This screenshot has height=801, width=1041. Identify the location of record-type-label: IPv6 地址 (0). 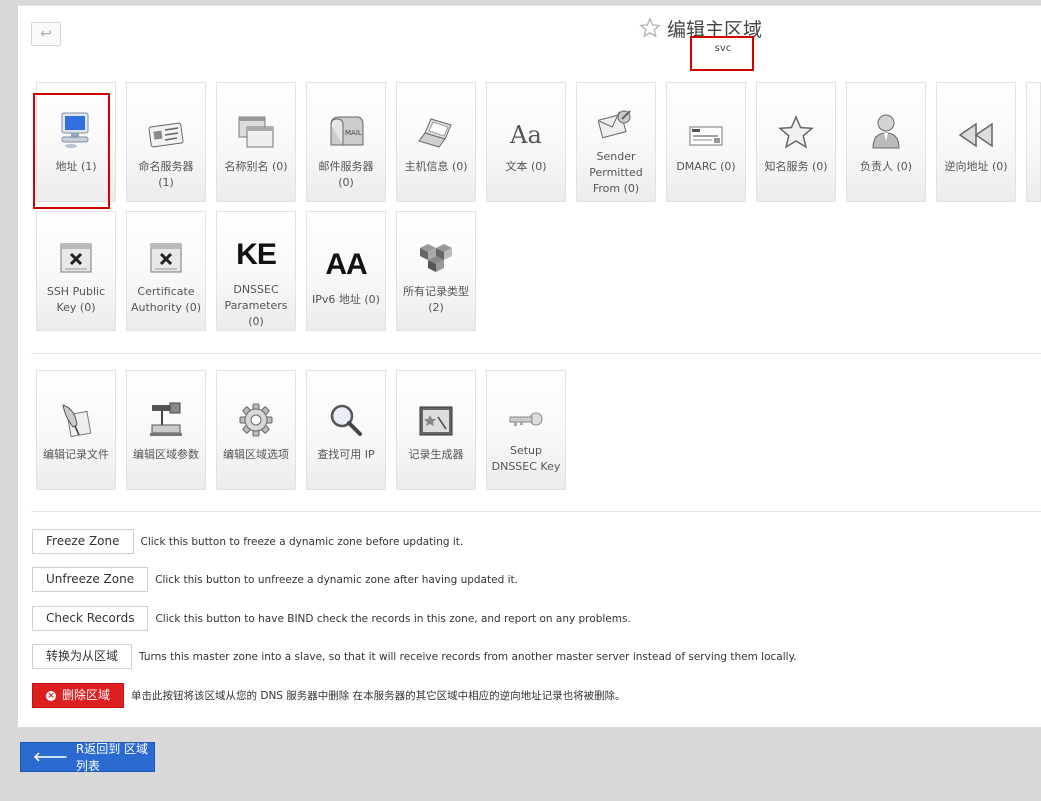
(346, 299).